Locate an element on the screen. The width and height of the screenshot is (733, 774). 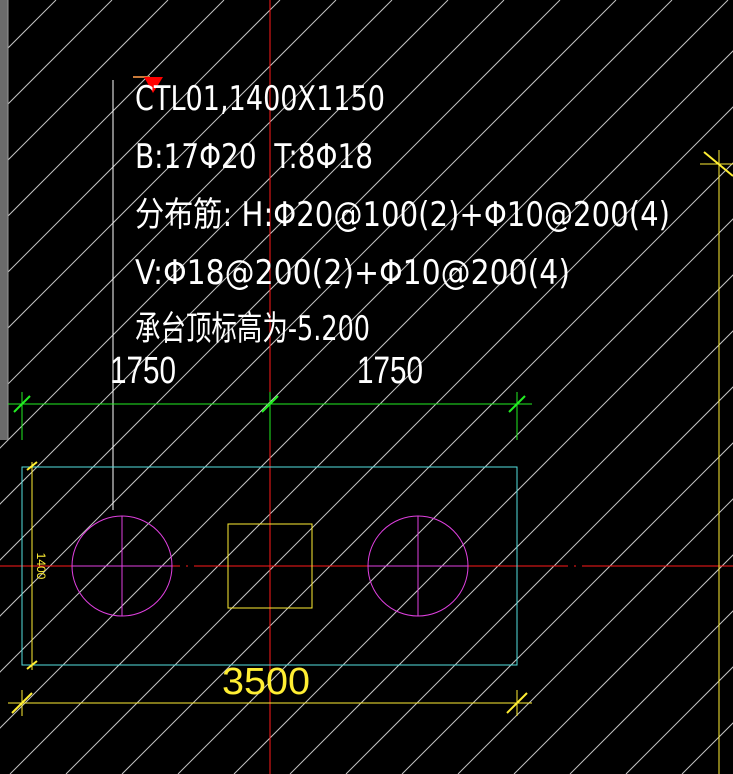
dimension-label-top-left: 1750 is located at coordinates (143, 371).